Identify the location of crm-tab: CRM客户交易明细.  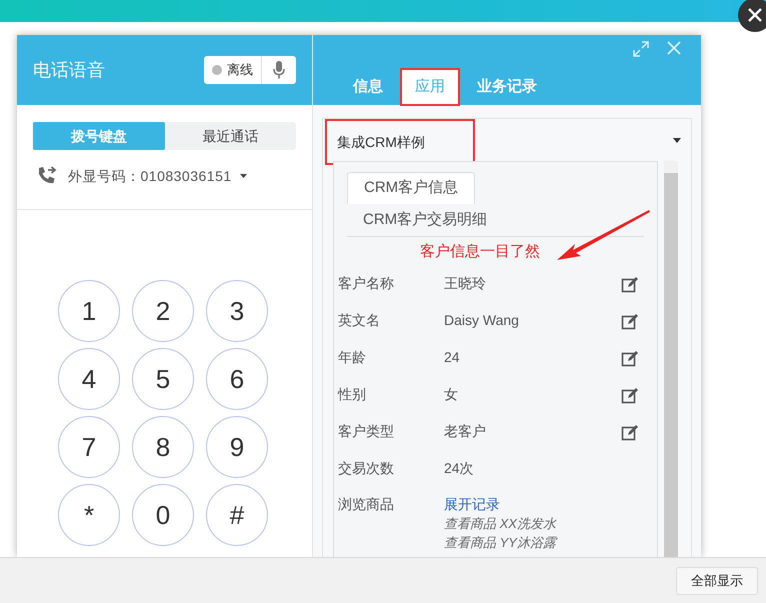
(425, 220).